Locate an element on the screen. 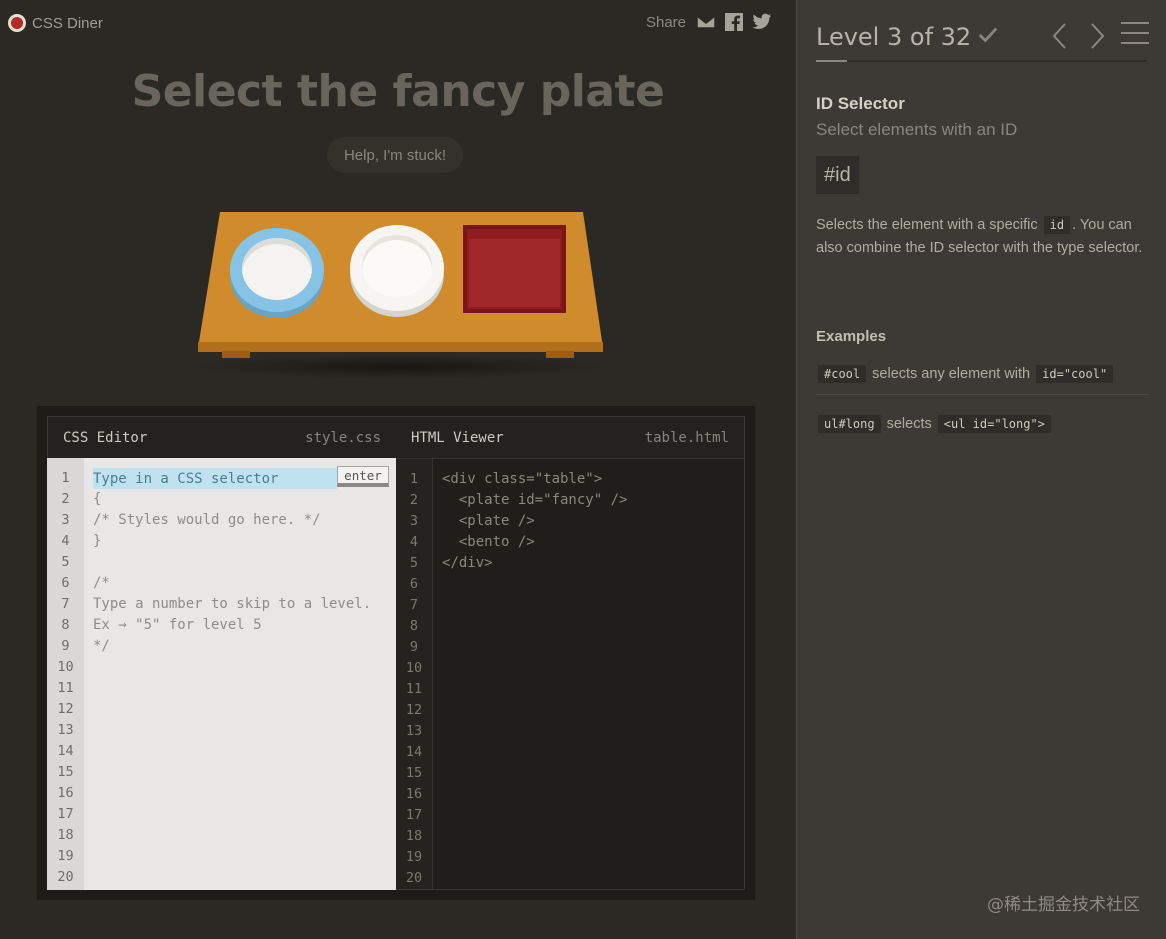 The height and width of the screenshot is (939, 1166). level-order-title: Select the fancy plate is located at coordinates (398, 91).